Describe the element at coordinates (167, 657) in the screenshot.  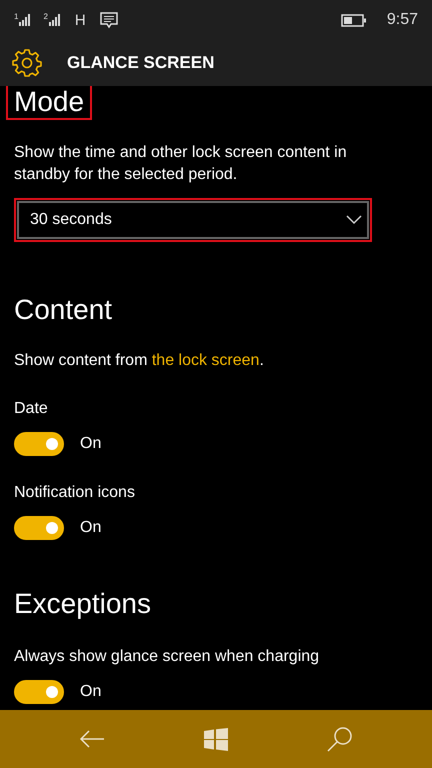
I see `setting-label: Always show glance screen when charging` at that location.